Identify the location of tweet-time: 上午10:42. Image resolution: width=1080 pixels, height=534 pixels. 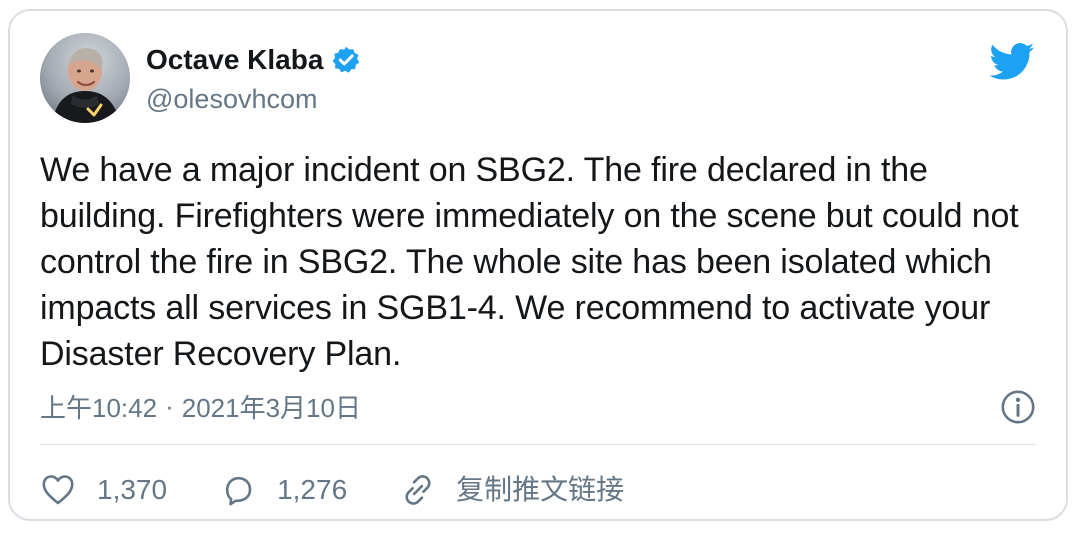
(98, 406).